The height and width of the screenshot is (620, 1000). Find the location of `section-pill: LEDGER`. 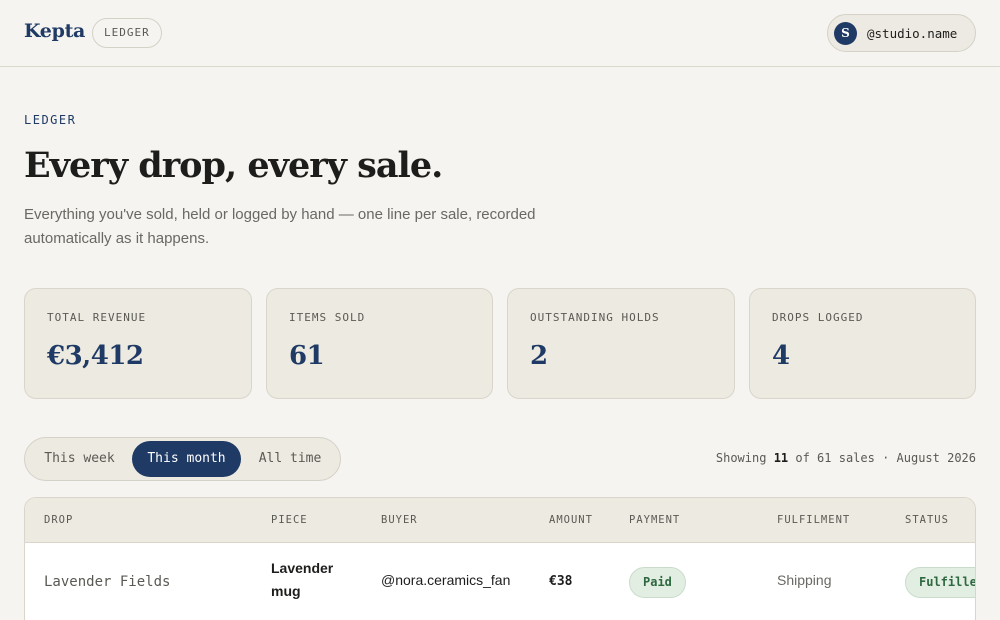

section-pill: LEDGER is located at coordinates (127, 33).